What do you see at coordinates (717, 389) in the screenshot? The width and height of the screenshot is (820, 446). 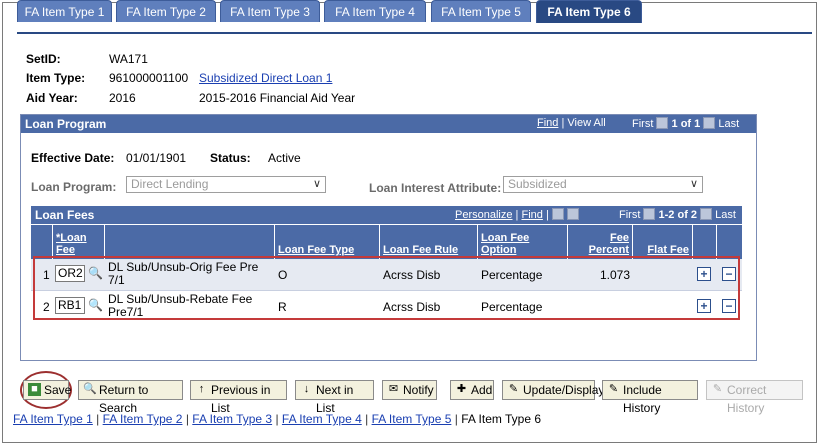 I see `correct-history-icon: ✎` at bounding box center [717, 389].